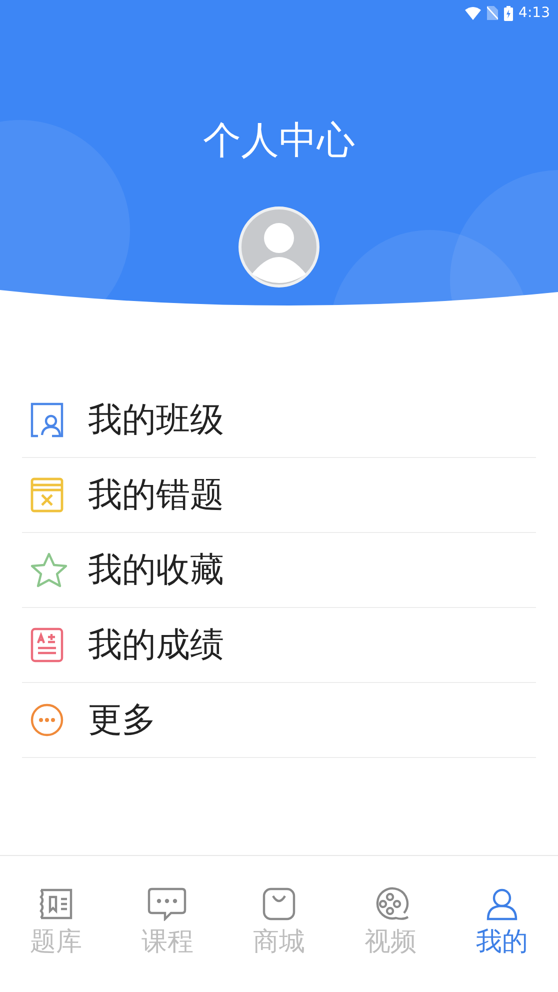 This screenshot has height=992, width=558. What do you see at coordinates (279, 140) in the screenshot?
I see `page-title: 个人中心` at bounding box center [279, 140].